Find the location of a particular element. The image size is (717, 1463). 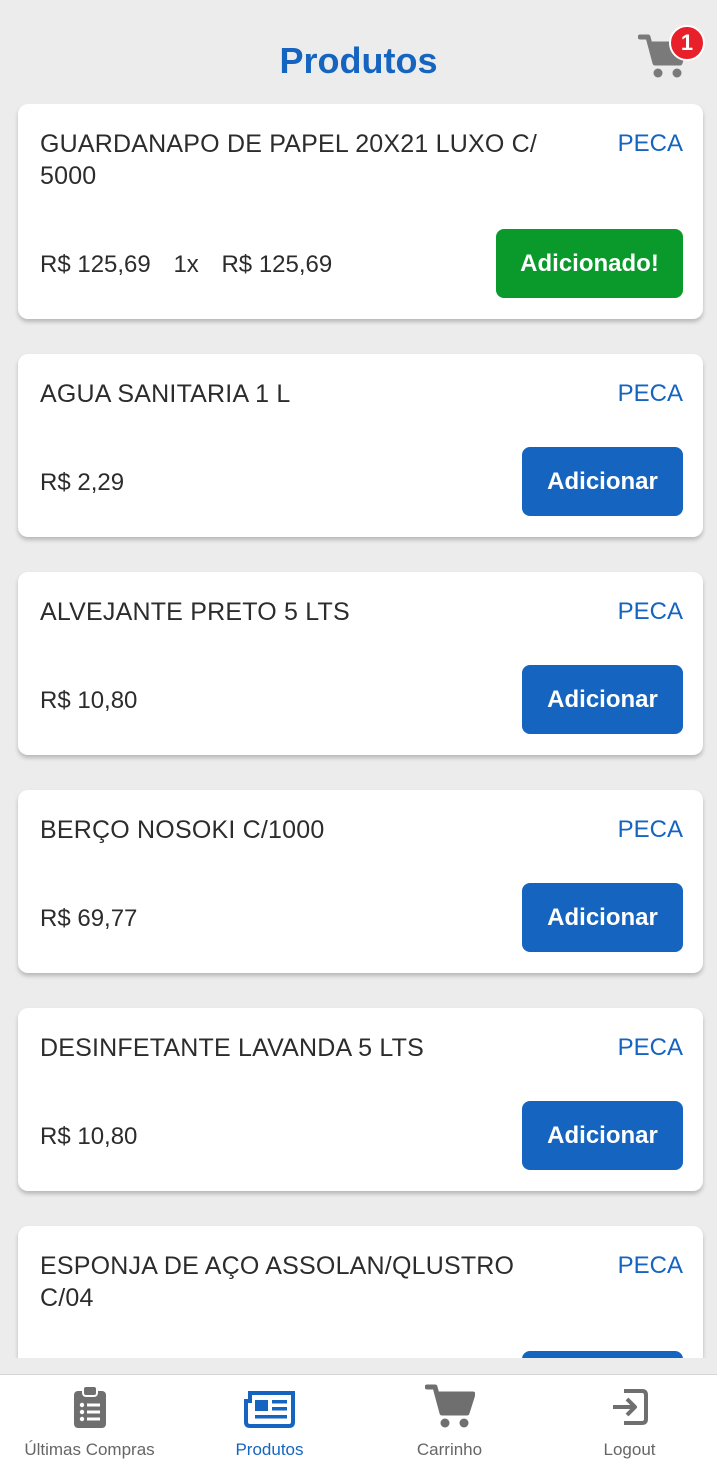

product-card: ESPONJA DE AÇO ASSOLAN/QLUSTRO C/04 PECA is located at coordinates (360, 1292).